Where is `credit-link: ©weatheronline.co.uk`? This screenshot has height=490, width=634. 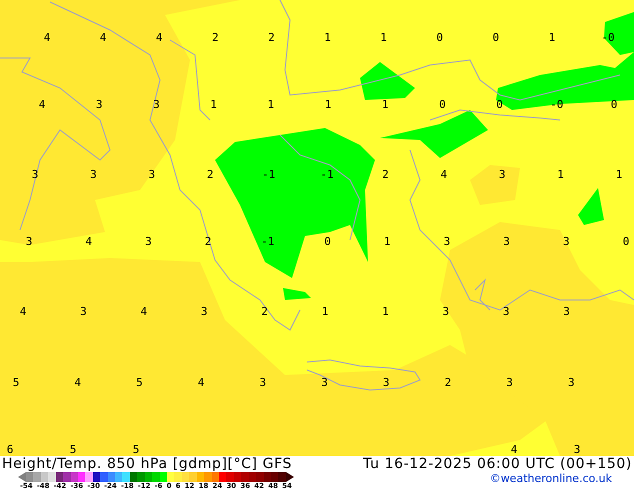
credit-link: ©weatheronline.co.uk is located at coordinates (551, 479).